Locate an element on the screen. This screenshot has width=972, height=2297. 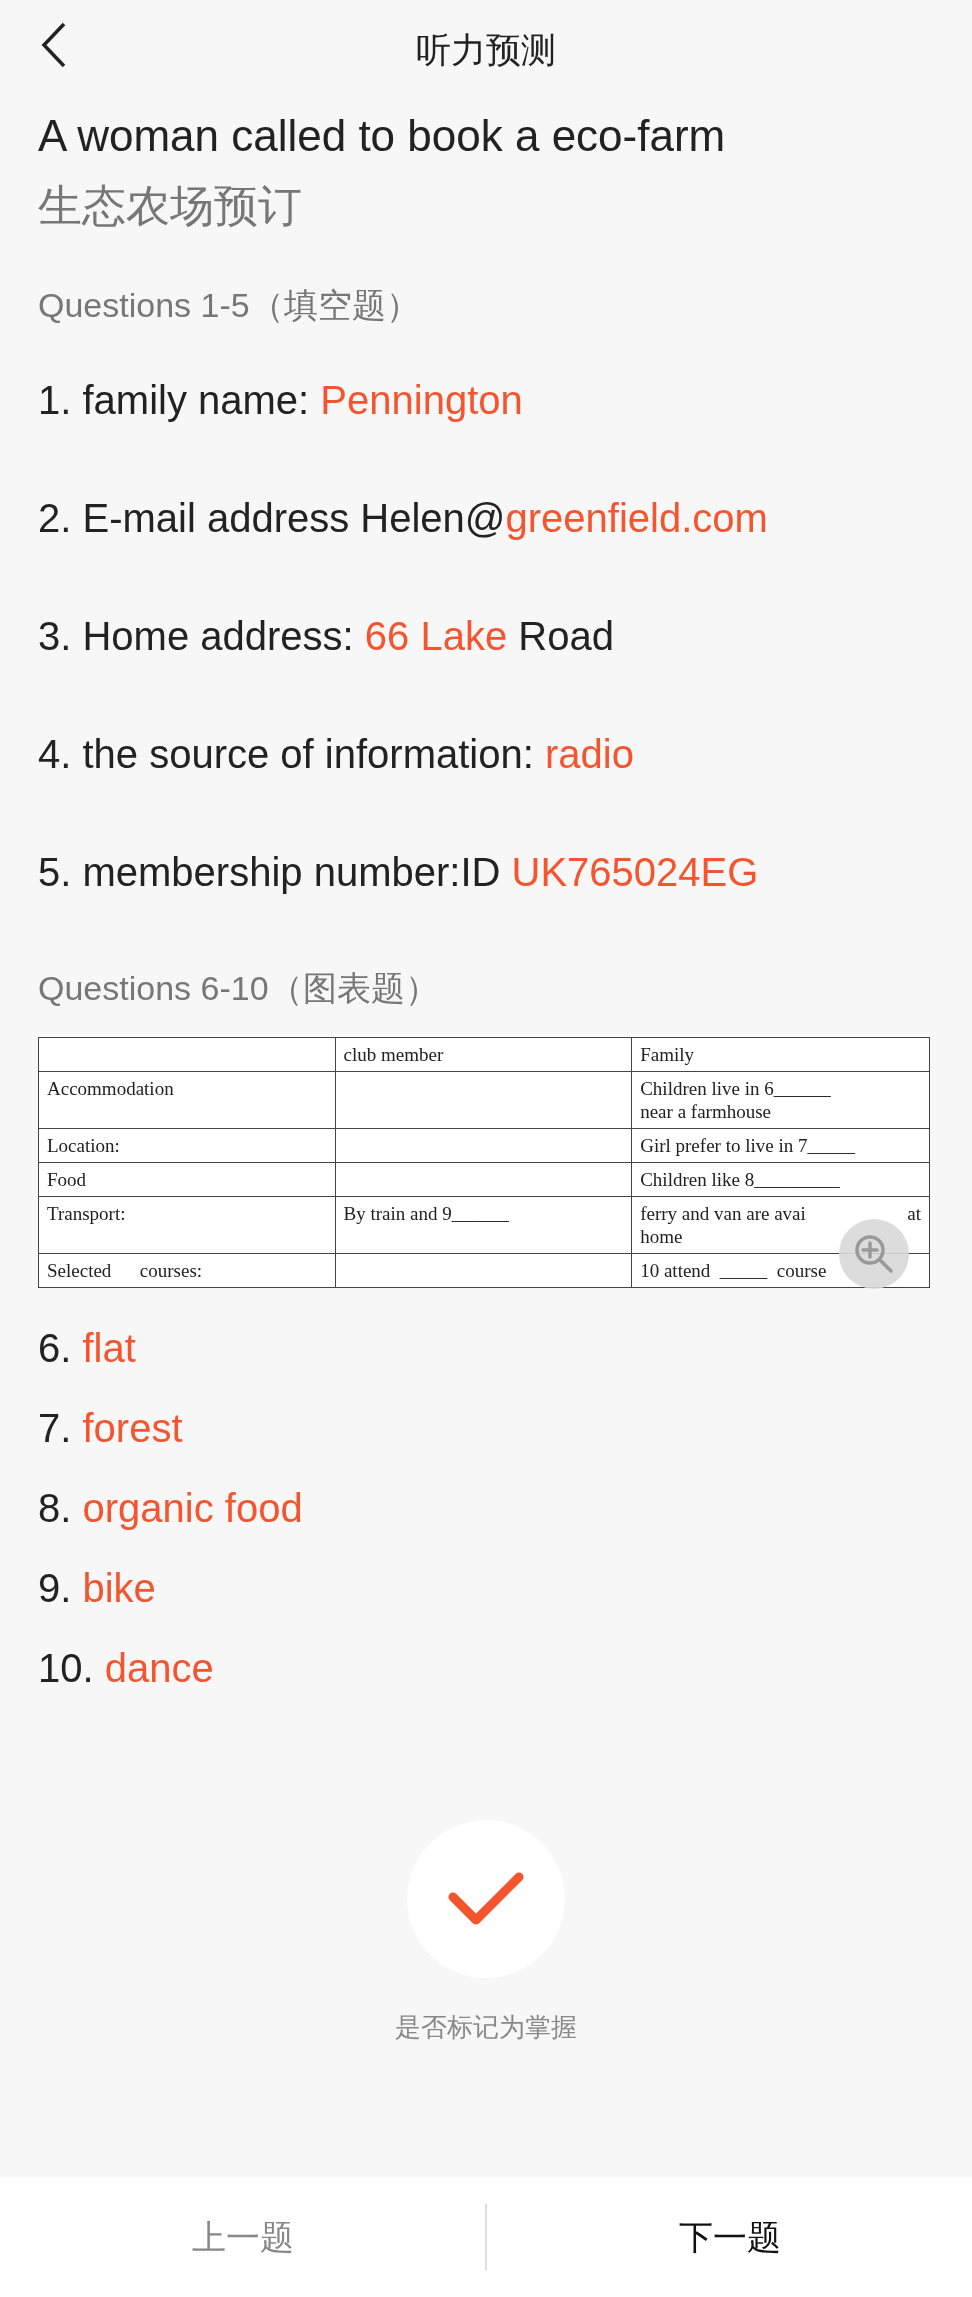
table-cell: Food is located at coordinates (187, 1179).